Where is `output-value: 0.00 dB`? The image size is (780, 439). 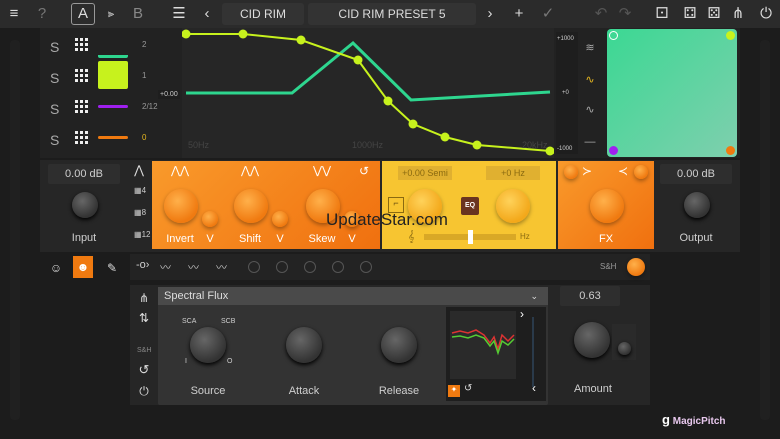
output-value: 0.00 dB is located at coordinates (696, 174).